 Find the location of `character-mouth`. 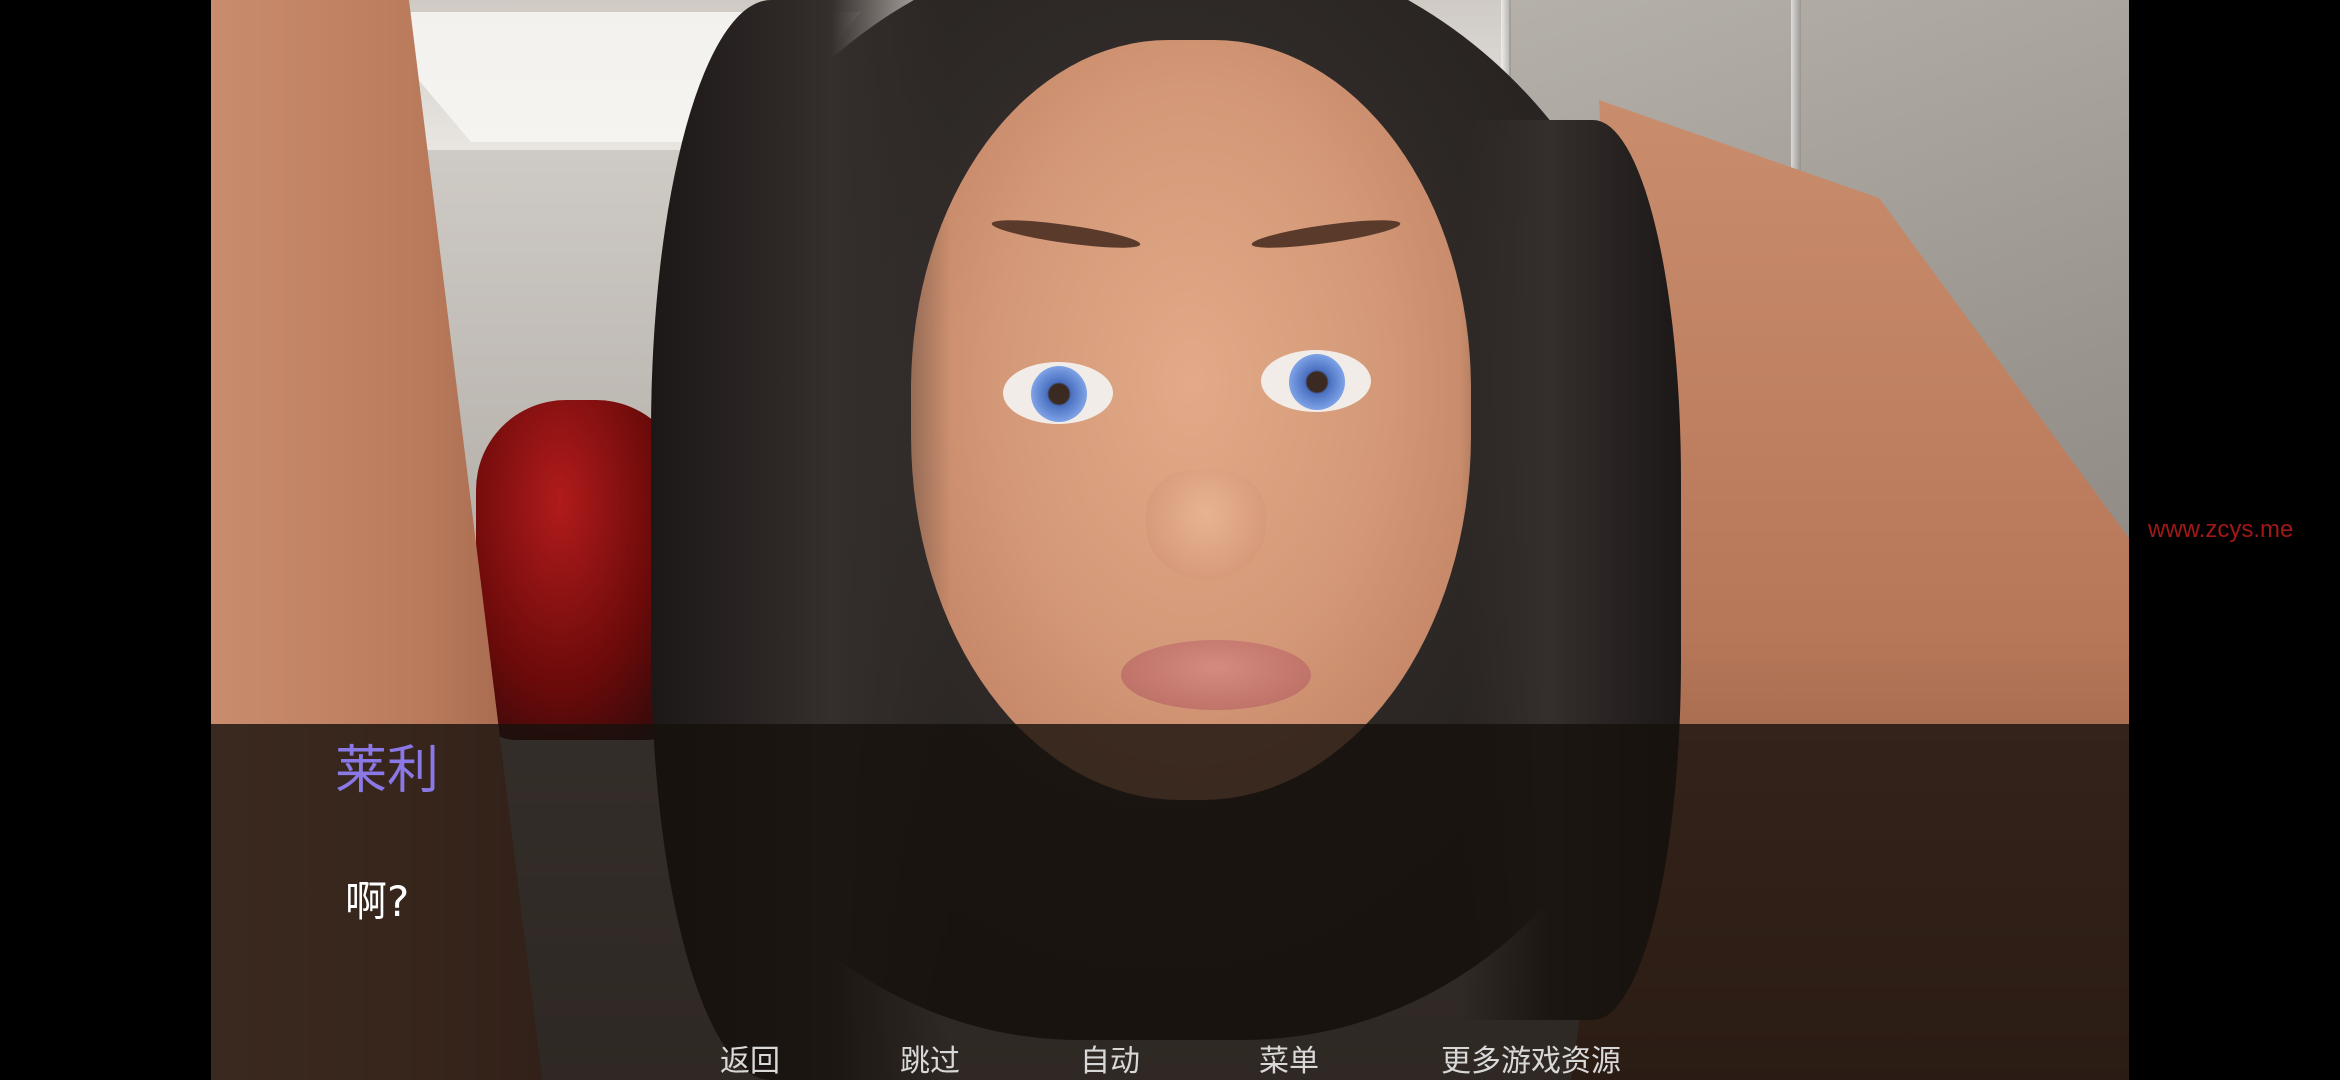

character-mouth is located at coordinates (1216, 675).